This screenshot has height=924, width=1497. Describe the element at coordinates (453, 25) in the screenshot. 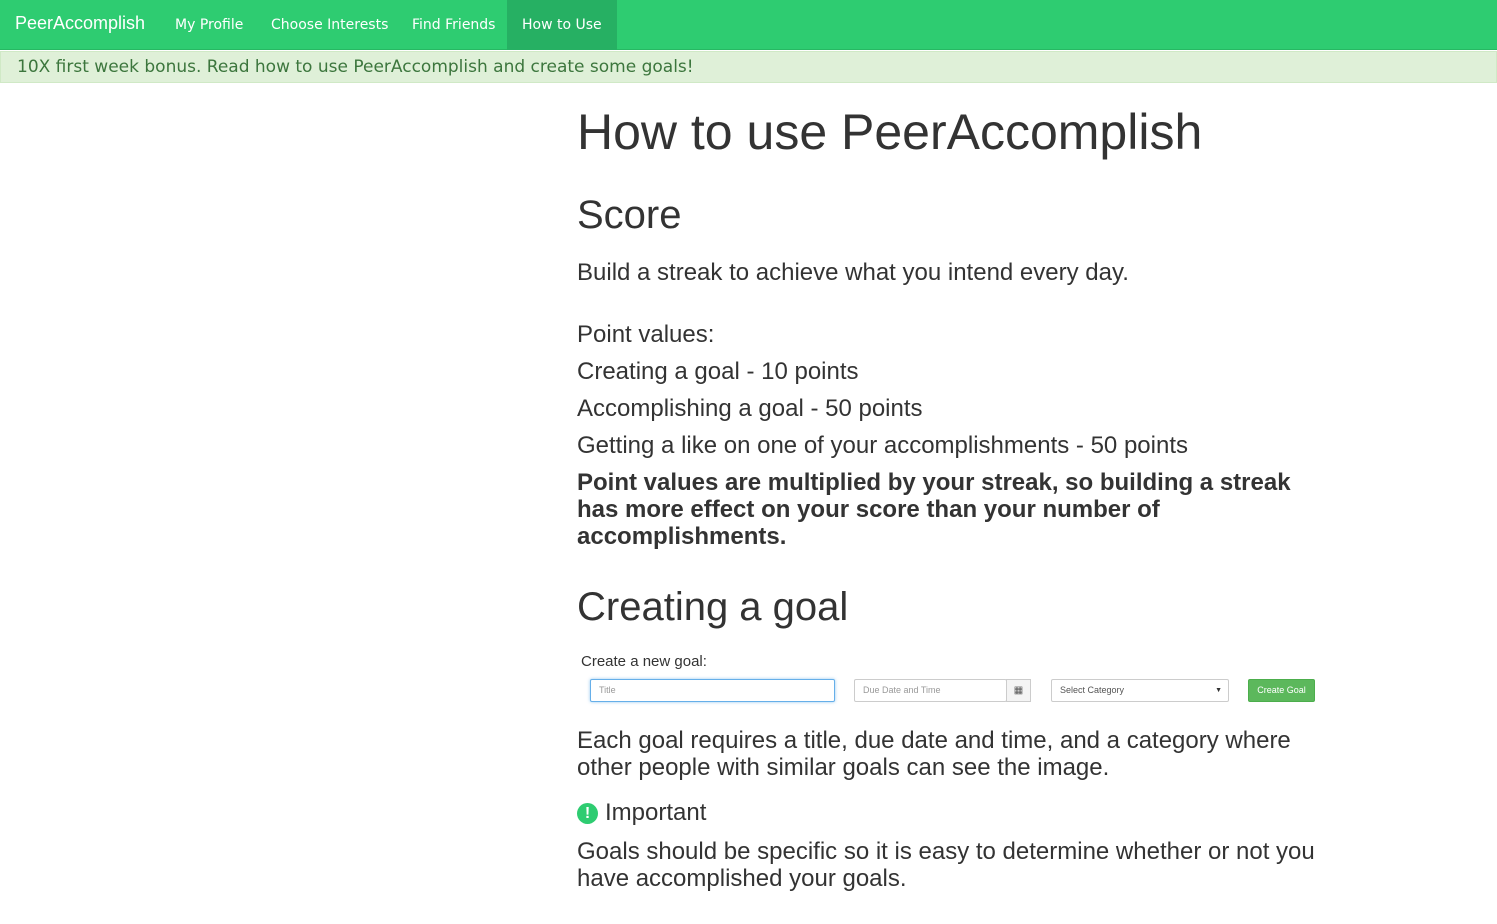

I see `nav-find-friends: Find Friends` at that location.